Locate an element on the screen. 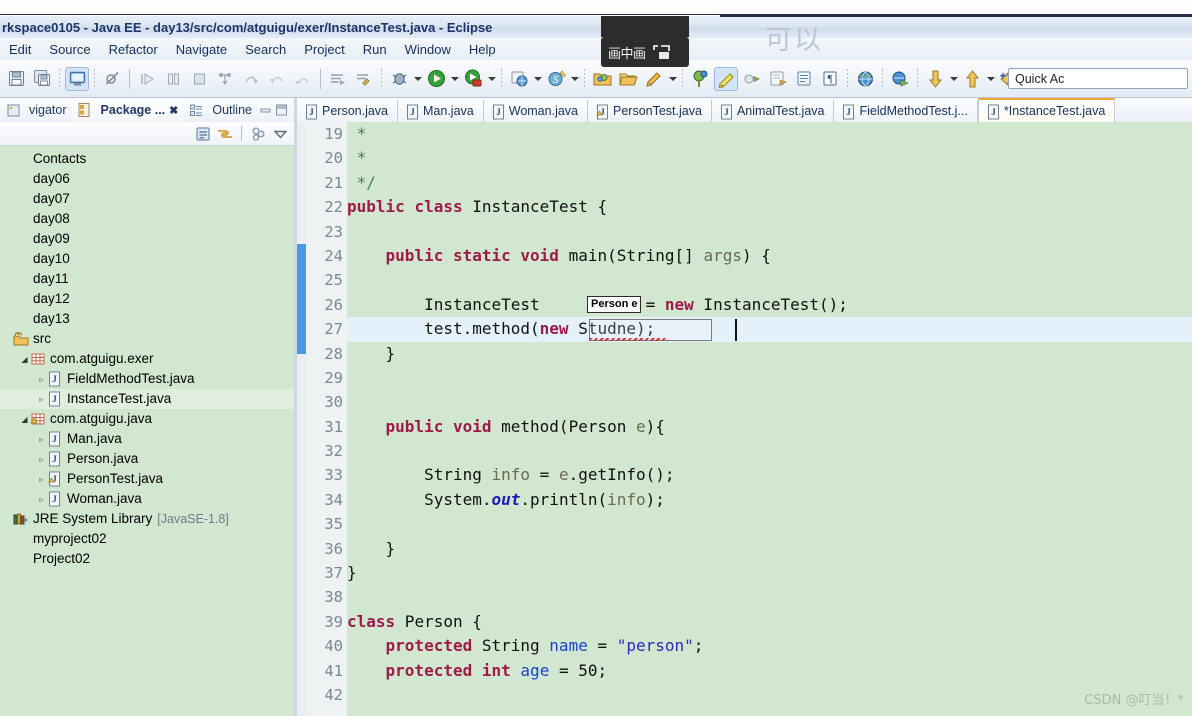 Image resolution: width=1192 pixels, height=716 pixels. search-icon: S is located at coordinates (556, 79).